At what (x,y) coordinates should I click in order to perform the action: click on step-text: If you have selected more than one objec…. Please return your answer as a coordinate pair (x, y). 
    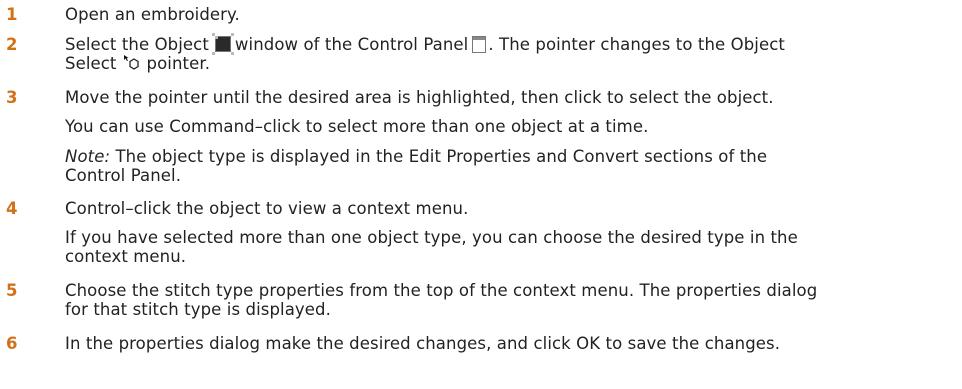
    Looking at the image, I should click on (431, 237).